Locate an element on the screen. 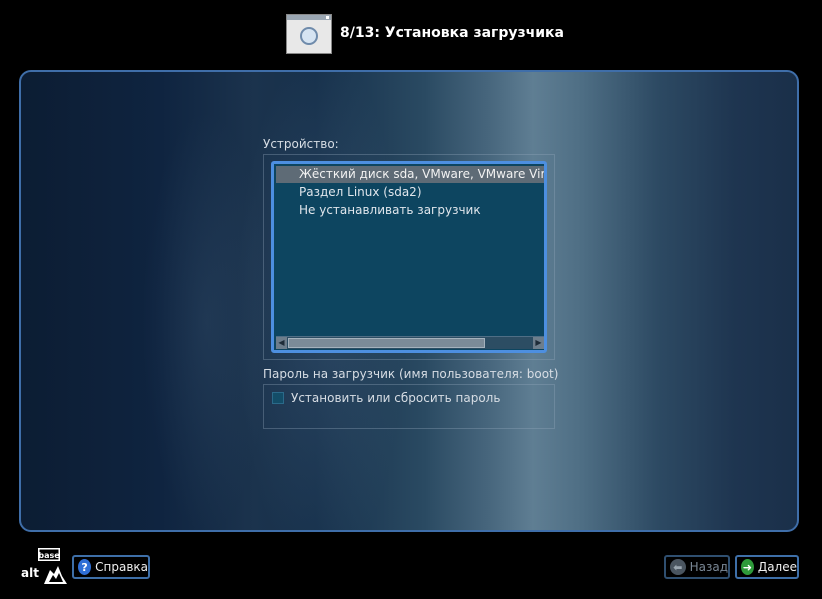  page-title: 8/13: Установка загрузчика is located at coordinates (452, 33).